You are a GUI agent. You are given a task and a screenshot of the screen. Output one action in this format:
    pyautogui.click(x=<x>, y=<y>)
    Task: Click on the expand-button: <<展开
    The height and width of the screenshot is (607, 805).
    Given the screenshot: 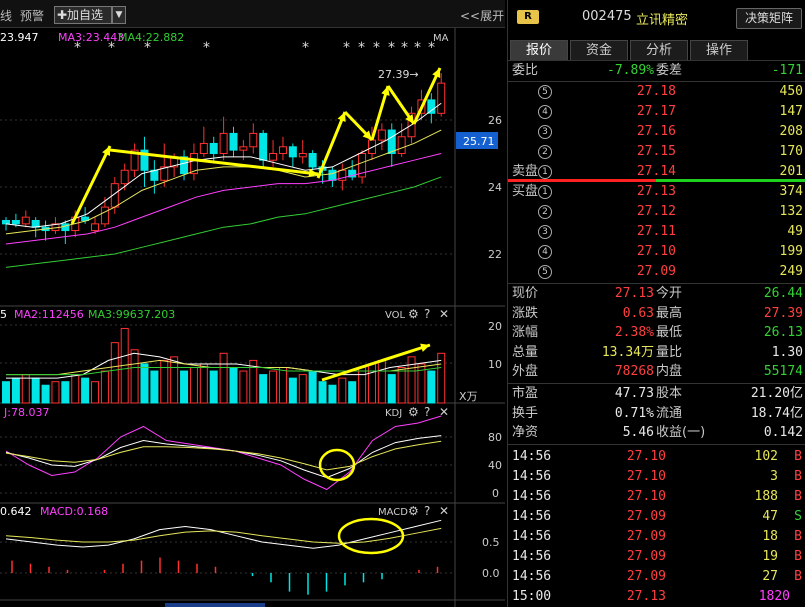 What is the action you would take?
    pyautogui.click(x=482, y=15)
    